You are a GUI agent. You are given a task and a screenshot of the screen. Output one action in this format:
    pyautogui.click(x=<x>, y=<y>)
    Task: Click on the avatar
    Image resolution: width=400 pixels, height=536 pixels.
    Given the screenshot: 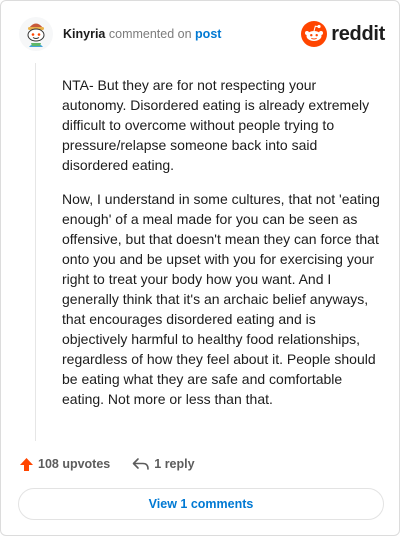 What is the action you would take?
    pyautogui.click(x=36, y=34)
    